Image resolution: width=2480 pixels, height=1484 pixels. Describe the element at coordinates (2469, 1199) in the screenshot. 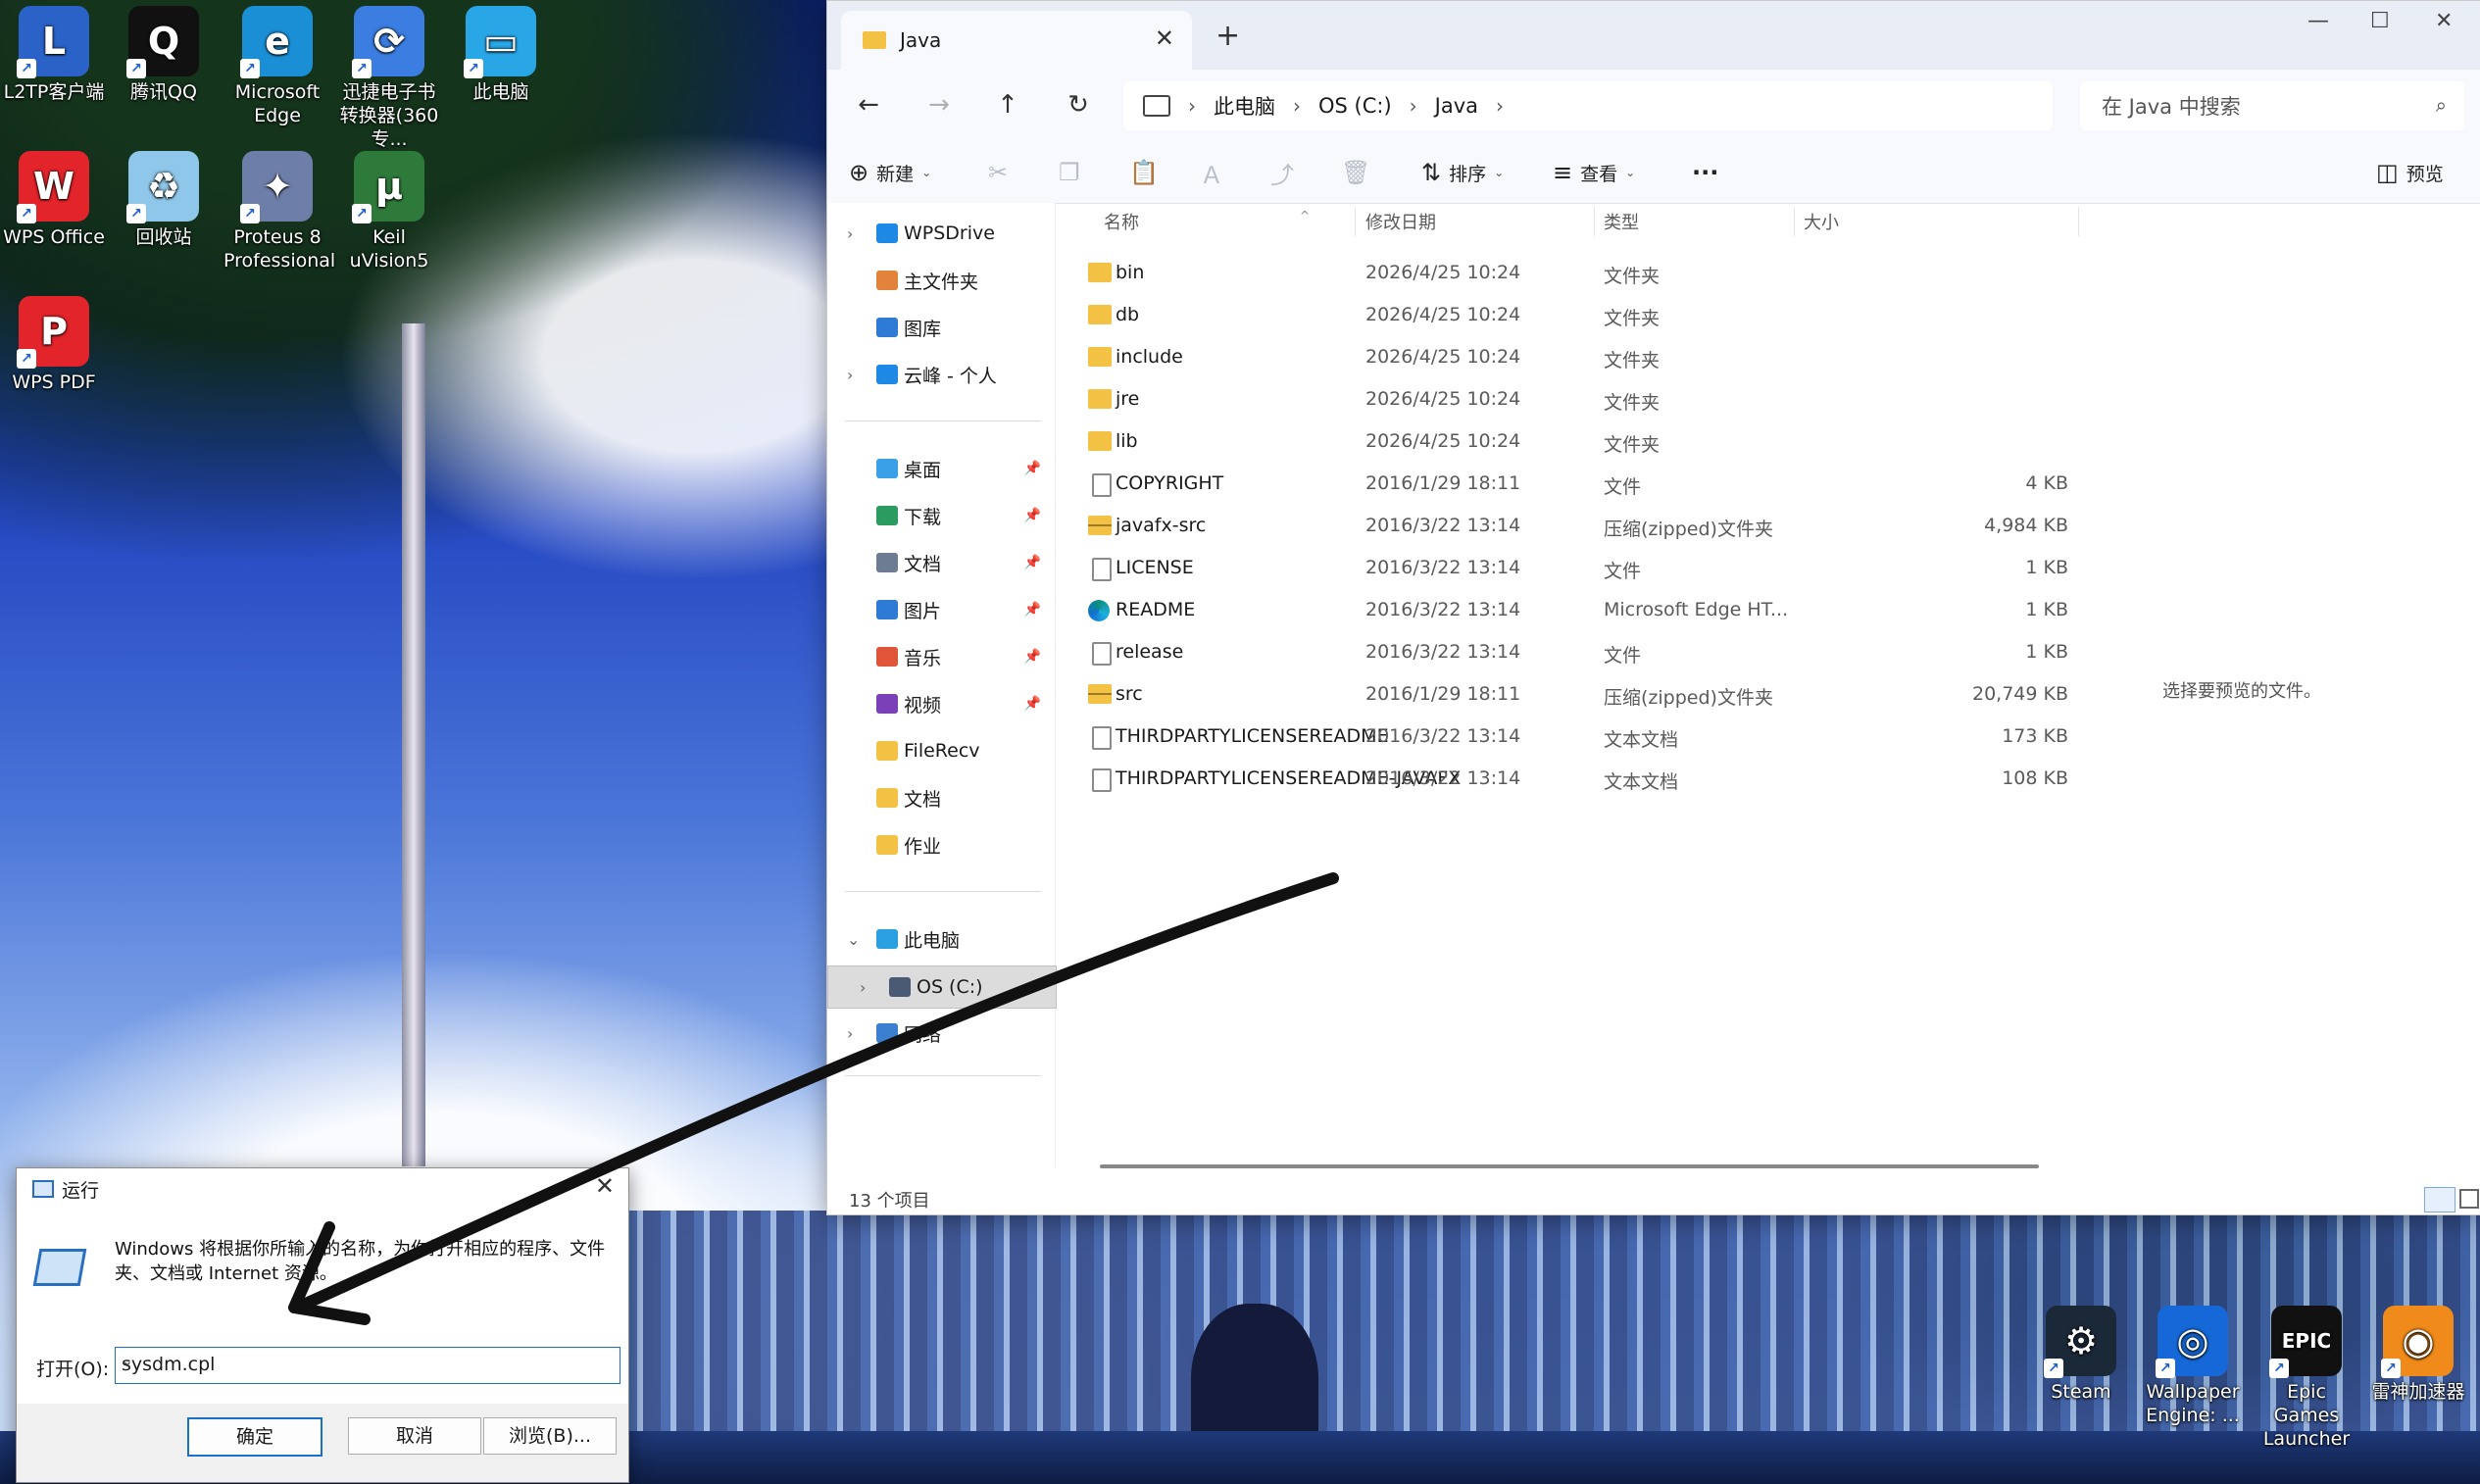

I see `tiles-view-icon` at that location.